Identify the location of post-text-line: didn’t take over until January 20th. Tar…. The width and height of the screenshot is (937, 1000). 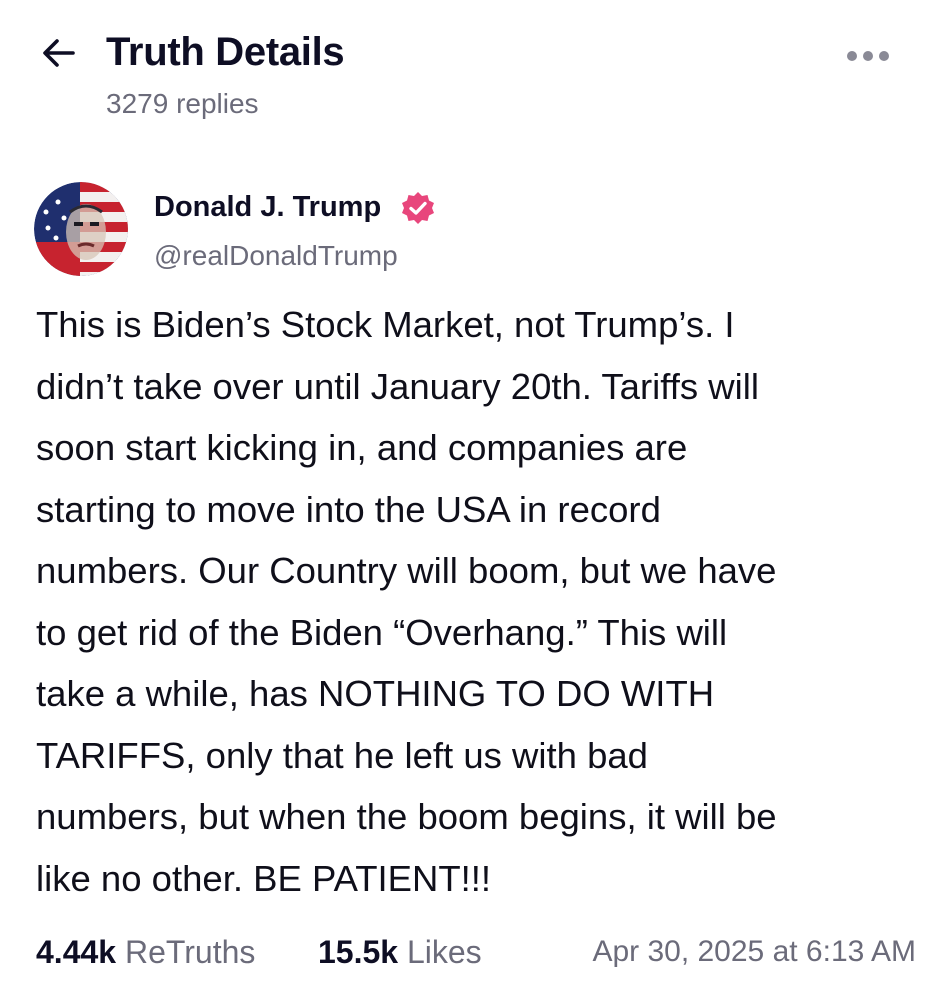
(397, 386).